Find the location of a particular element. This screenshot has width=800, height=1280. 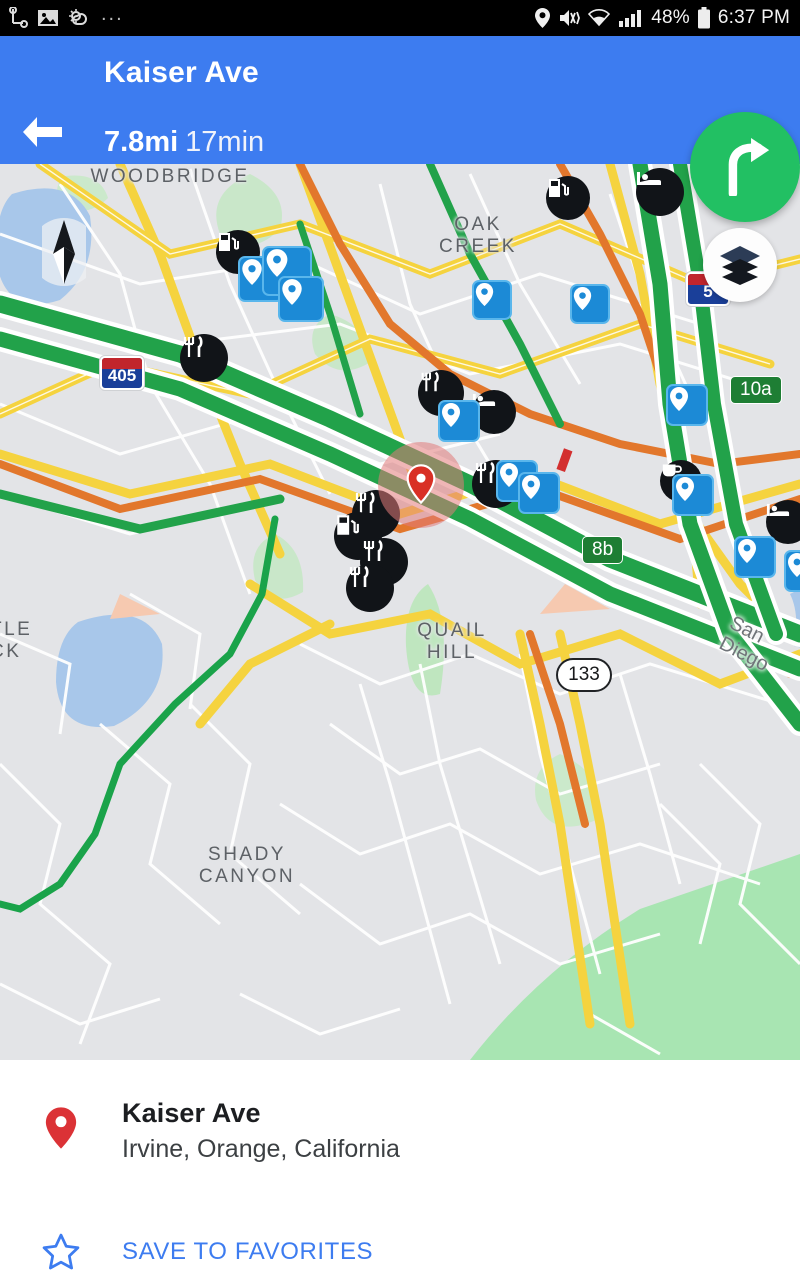

place-address: Irvine, Orange, California is located at coordinates (261, 1149).